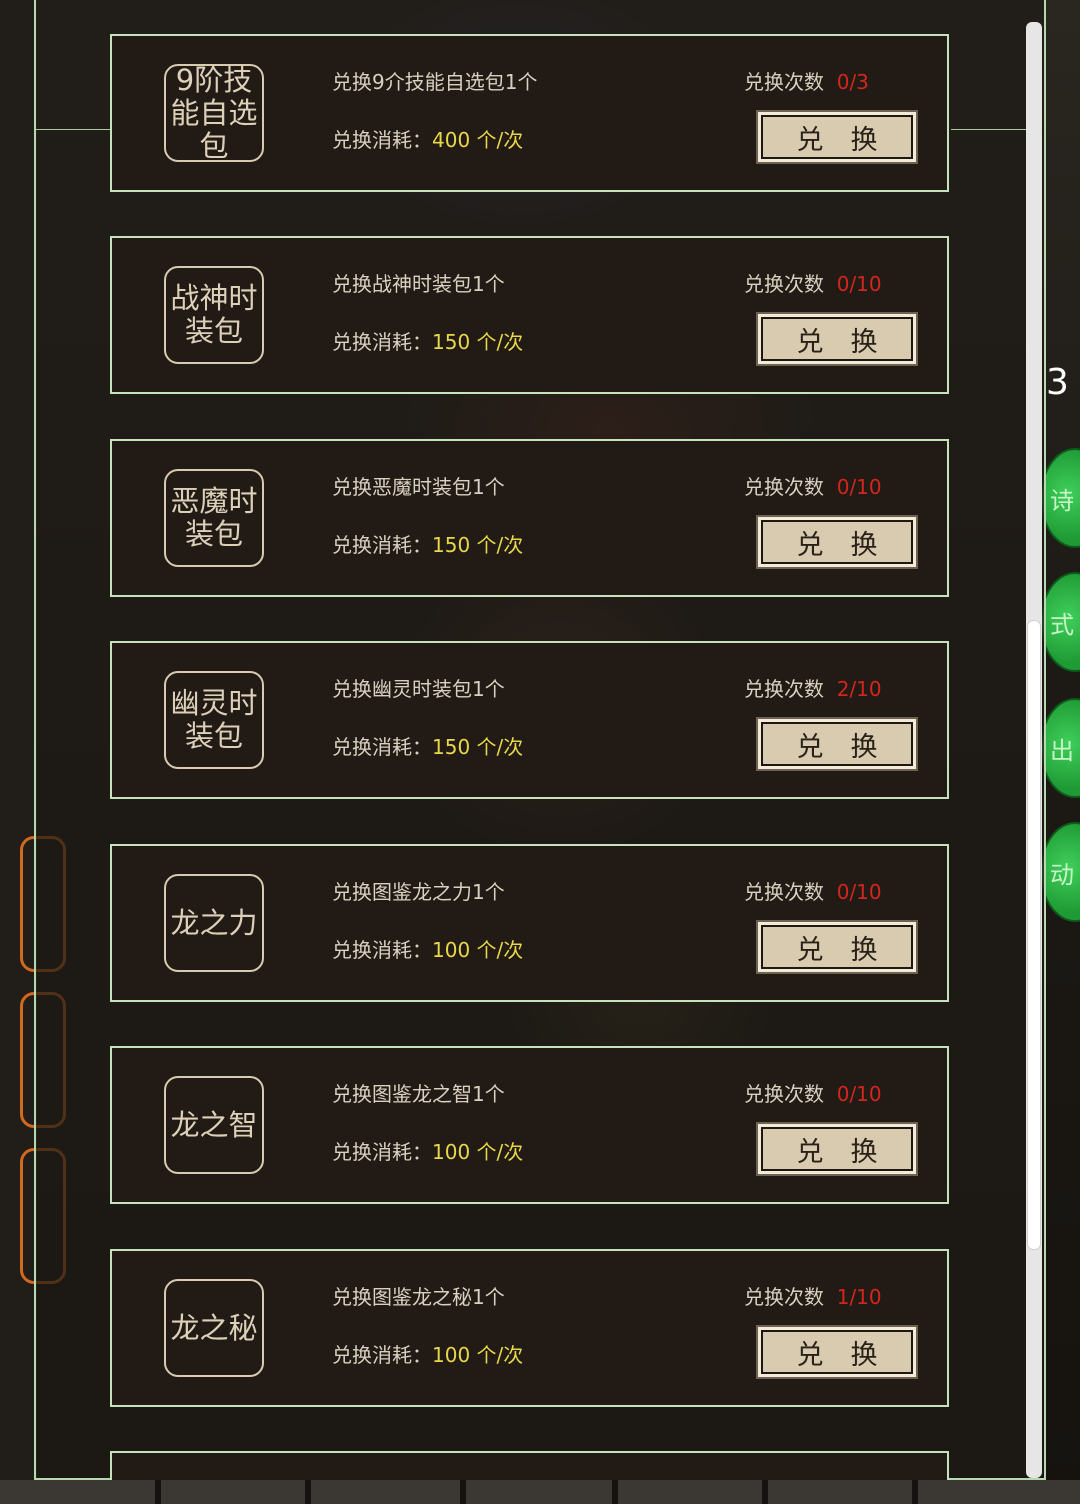  Describe the element at coordinates (214, 112) in the screenshot. I see `item-icon: 9阶技能自选包` at that location.